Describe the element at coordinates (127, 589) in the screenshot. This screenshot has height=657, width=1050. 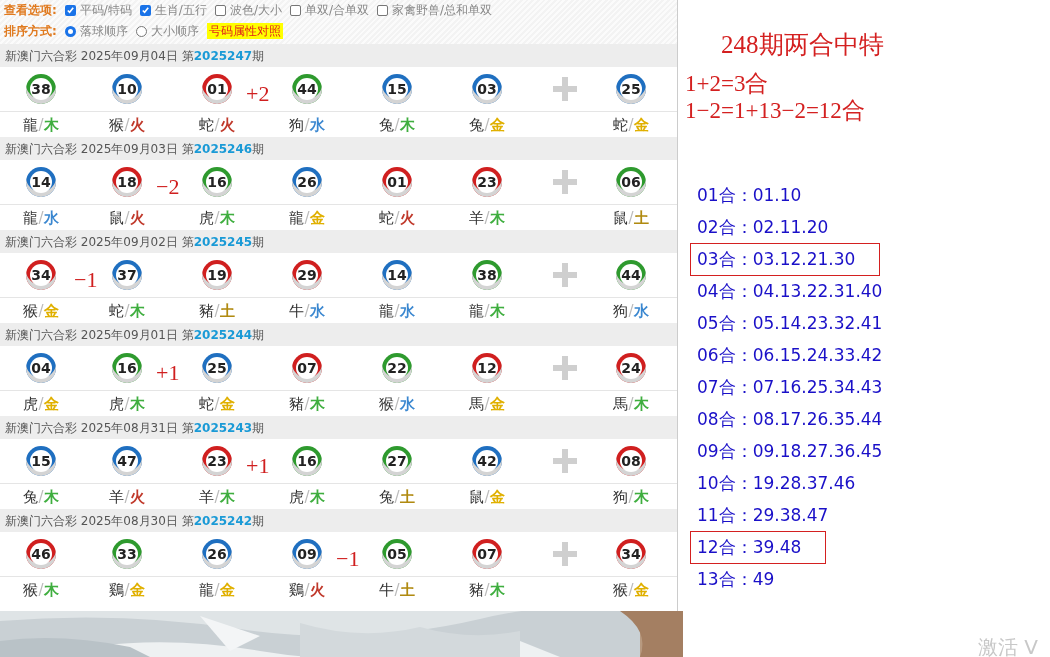
I see `zodiac-element-label: 鷄/金` at that location.